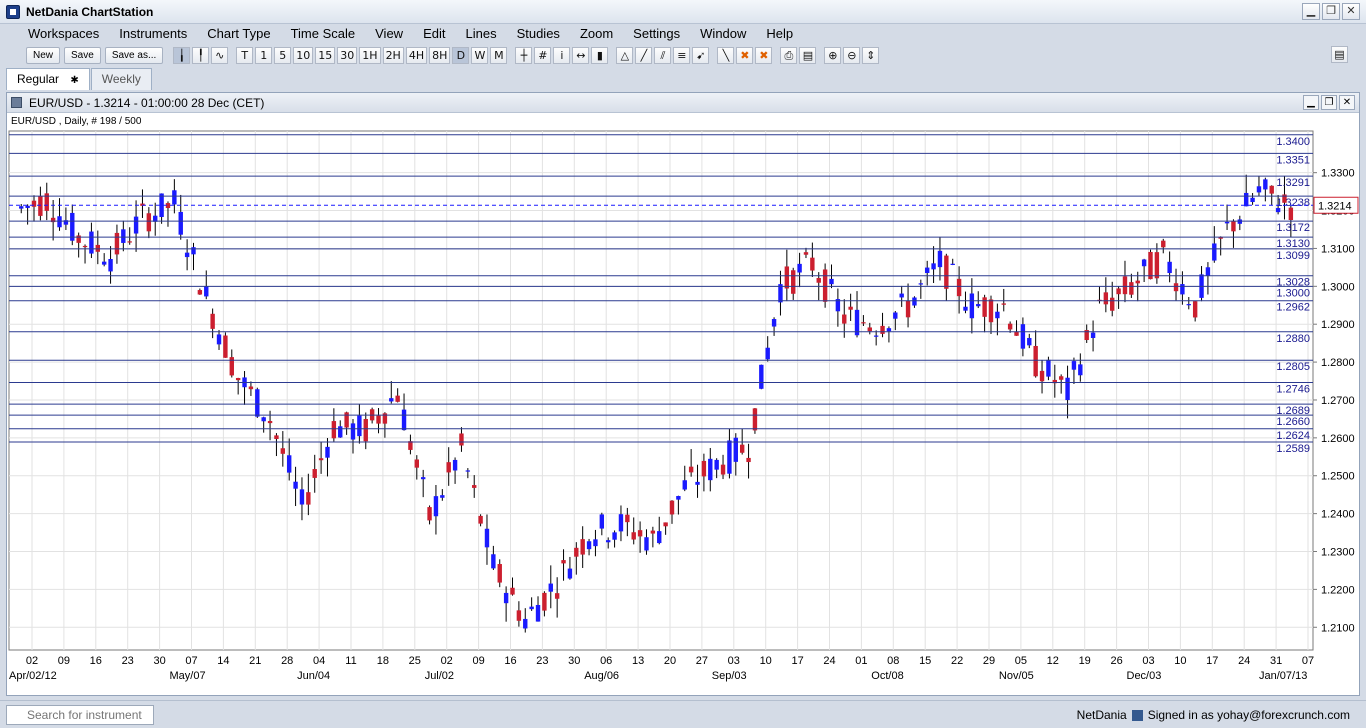 The height and width of the screenshot is (728, 1366). Describe the element at coordinates (644, 55) in the screenshot. I see `trendline-icon: ╱` at that location.